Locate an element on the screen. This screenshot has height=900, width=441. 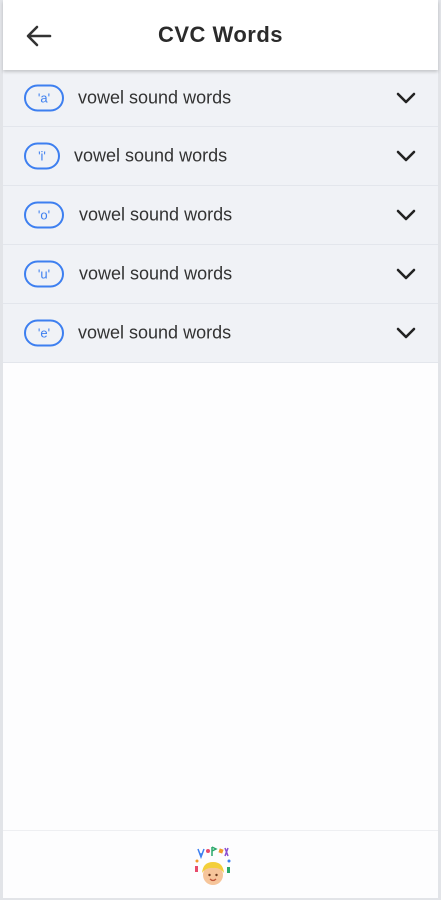
kid-learning-logo is located at coordinates (213, 865).